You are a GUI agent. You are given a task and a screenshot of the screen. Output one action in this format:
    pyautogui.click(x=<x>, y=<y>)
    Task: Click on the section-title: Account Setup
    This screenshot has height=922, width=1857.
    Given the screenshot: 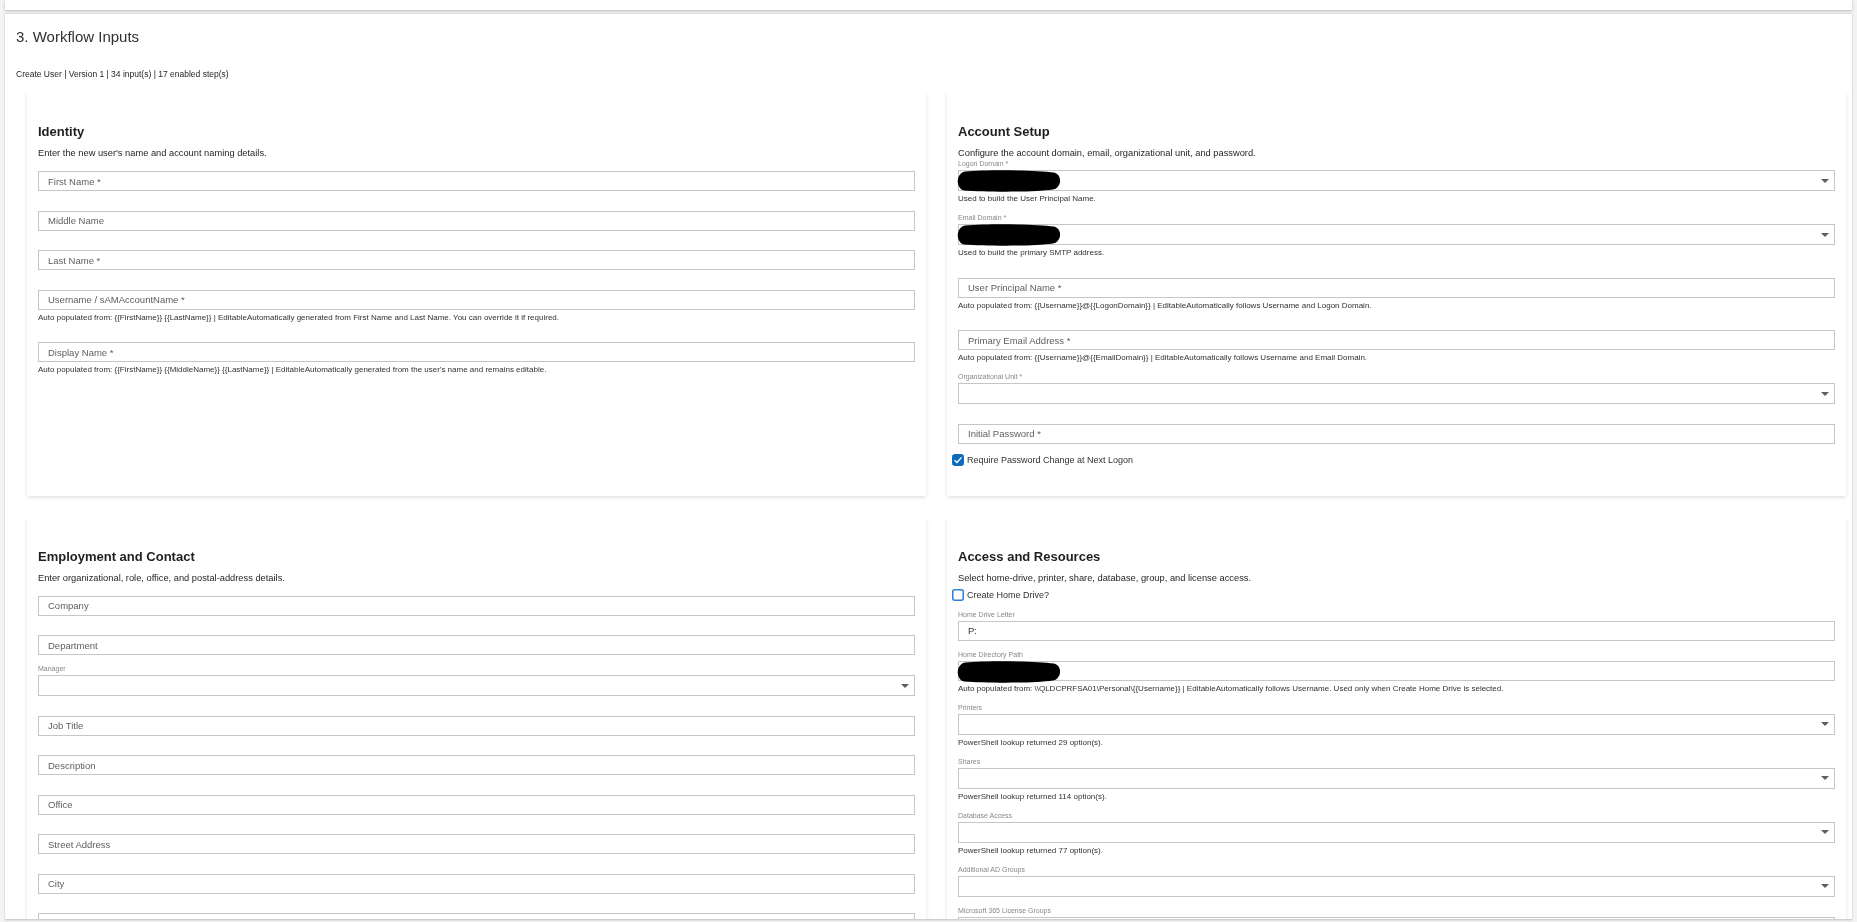 What is the action you would take?
    pyautogui.click(x=1004, y=132)
    